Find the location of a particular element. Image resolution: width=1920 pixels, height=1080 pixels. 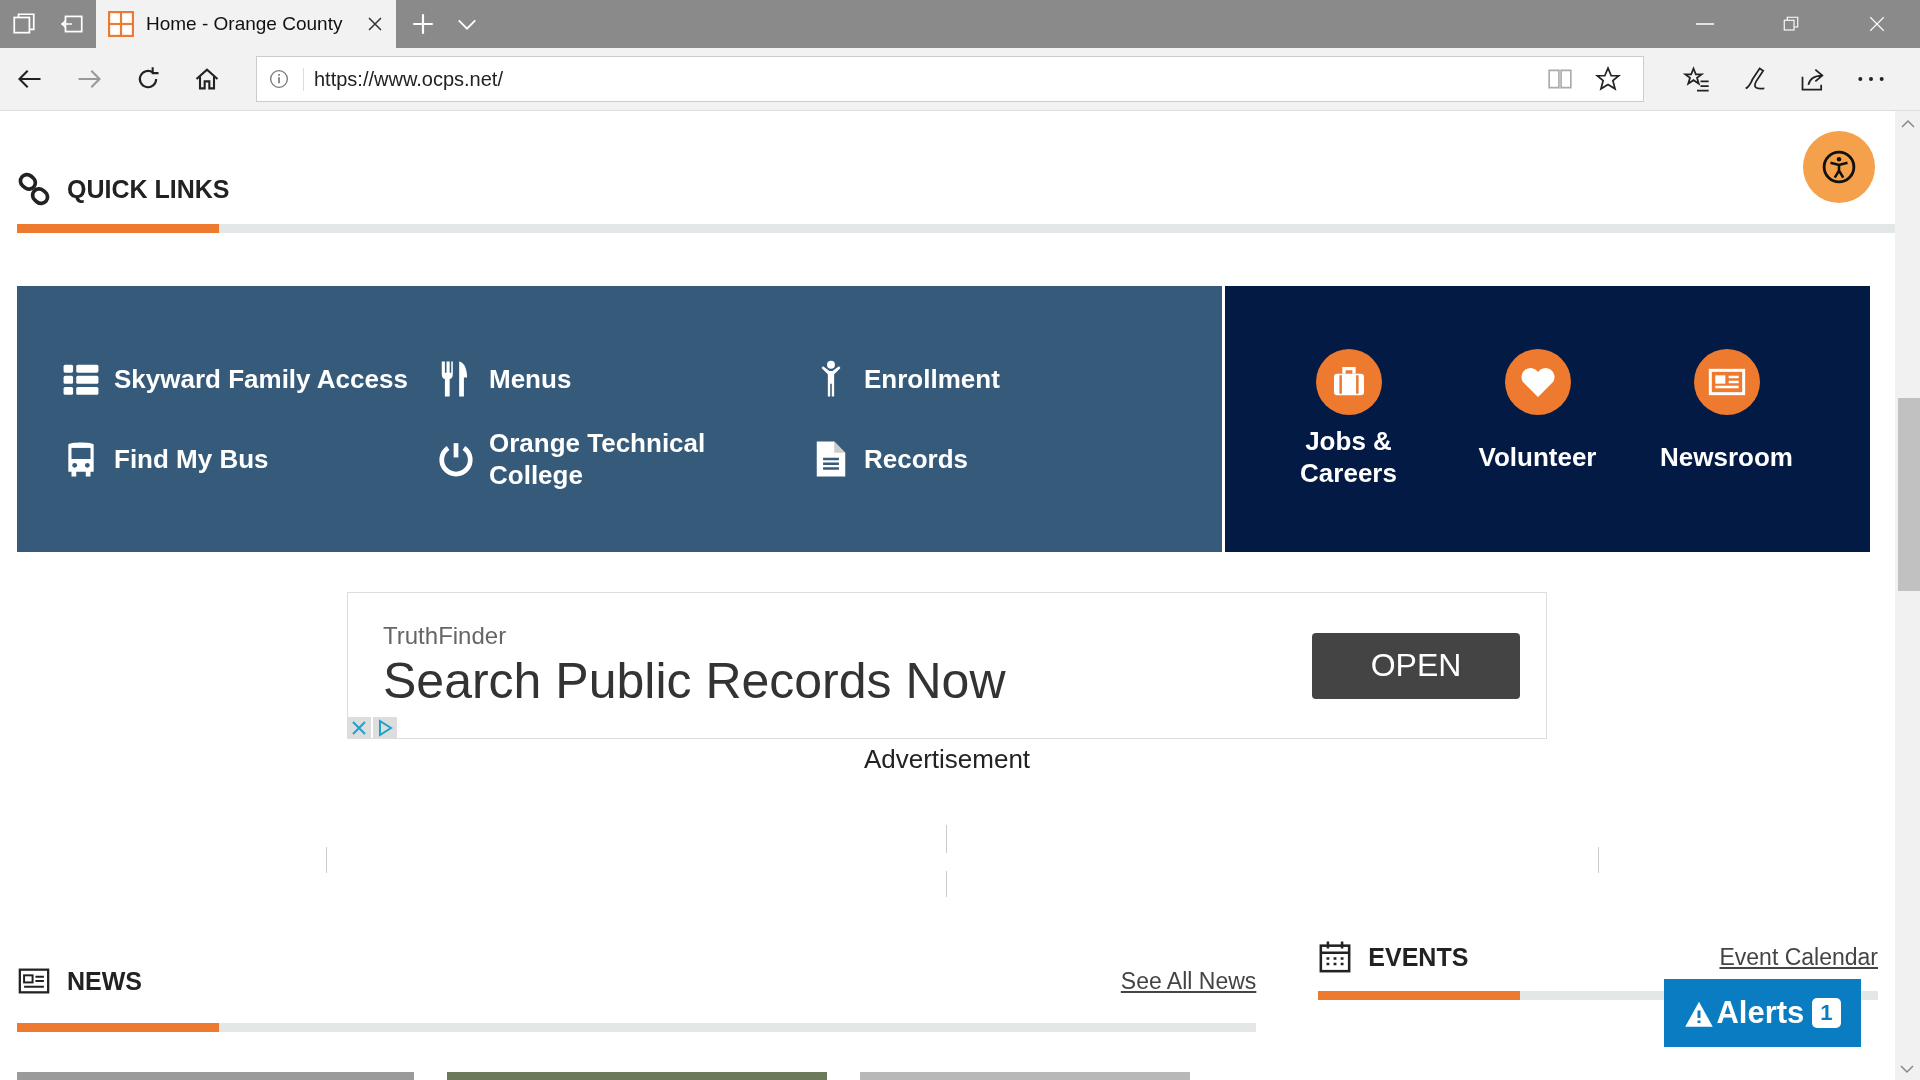

more-icon is located at coordinates (1871, 79).